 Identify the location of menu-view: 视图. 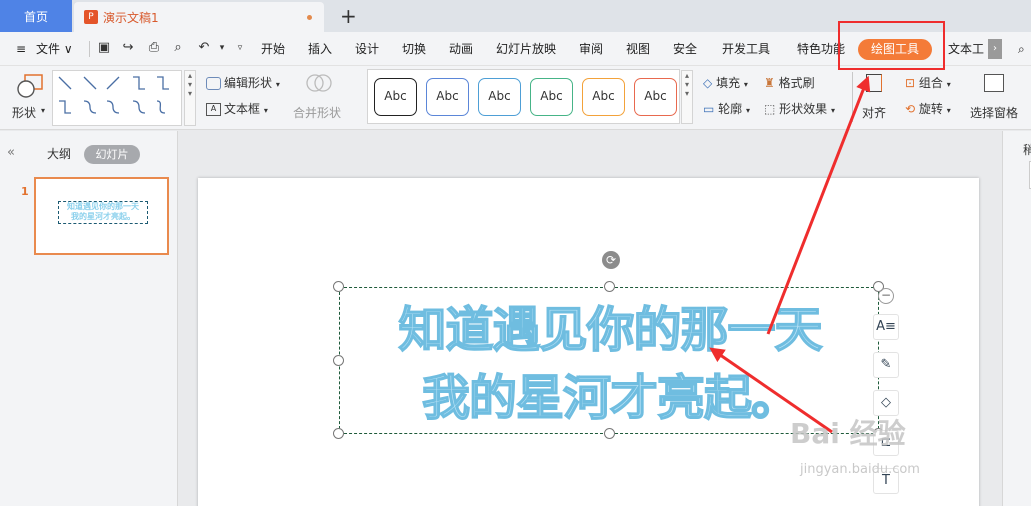
(638, 49).